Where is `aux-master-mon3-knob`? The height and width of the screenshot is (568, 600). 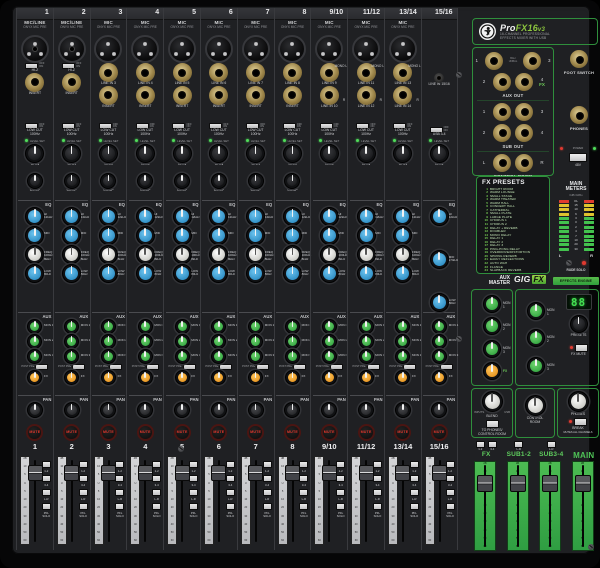 aux-master-mon3-knob is located at coordinates (492, 348).